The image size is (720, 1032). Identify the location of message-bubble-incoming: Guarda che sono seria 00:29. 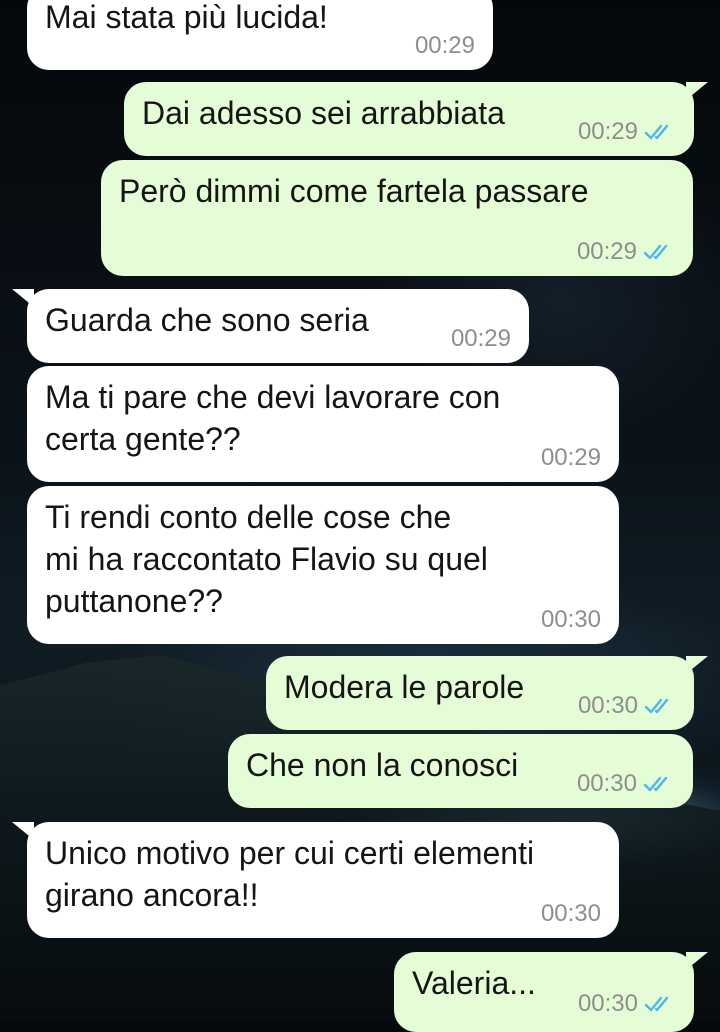
(278, 326).